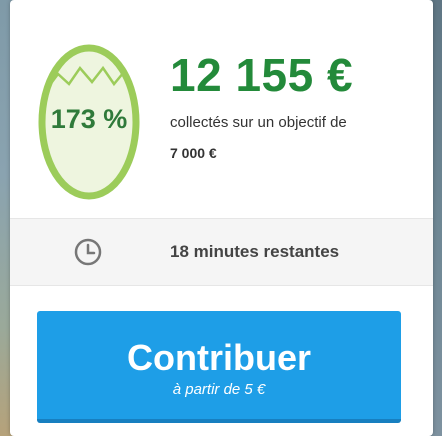  Describe the element at coordinates (262, 75) in the screenshot. I see `amount-collected: 12 155 €` at that location.